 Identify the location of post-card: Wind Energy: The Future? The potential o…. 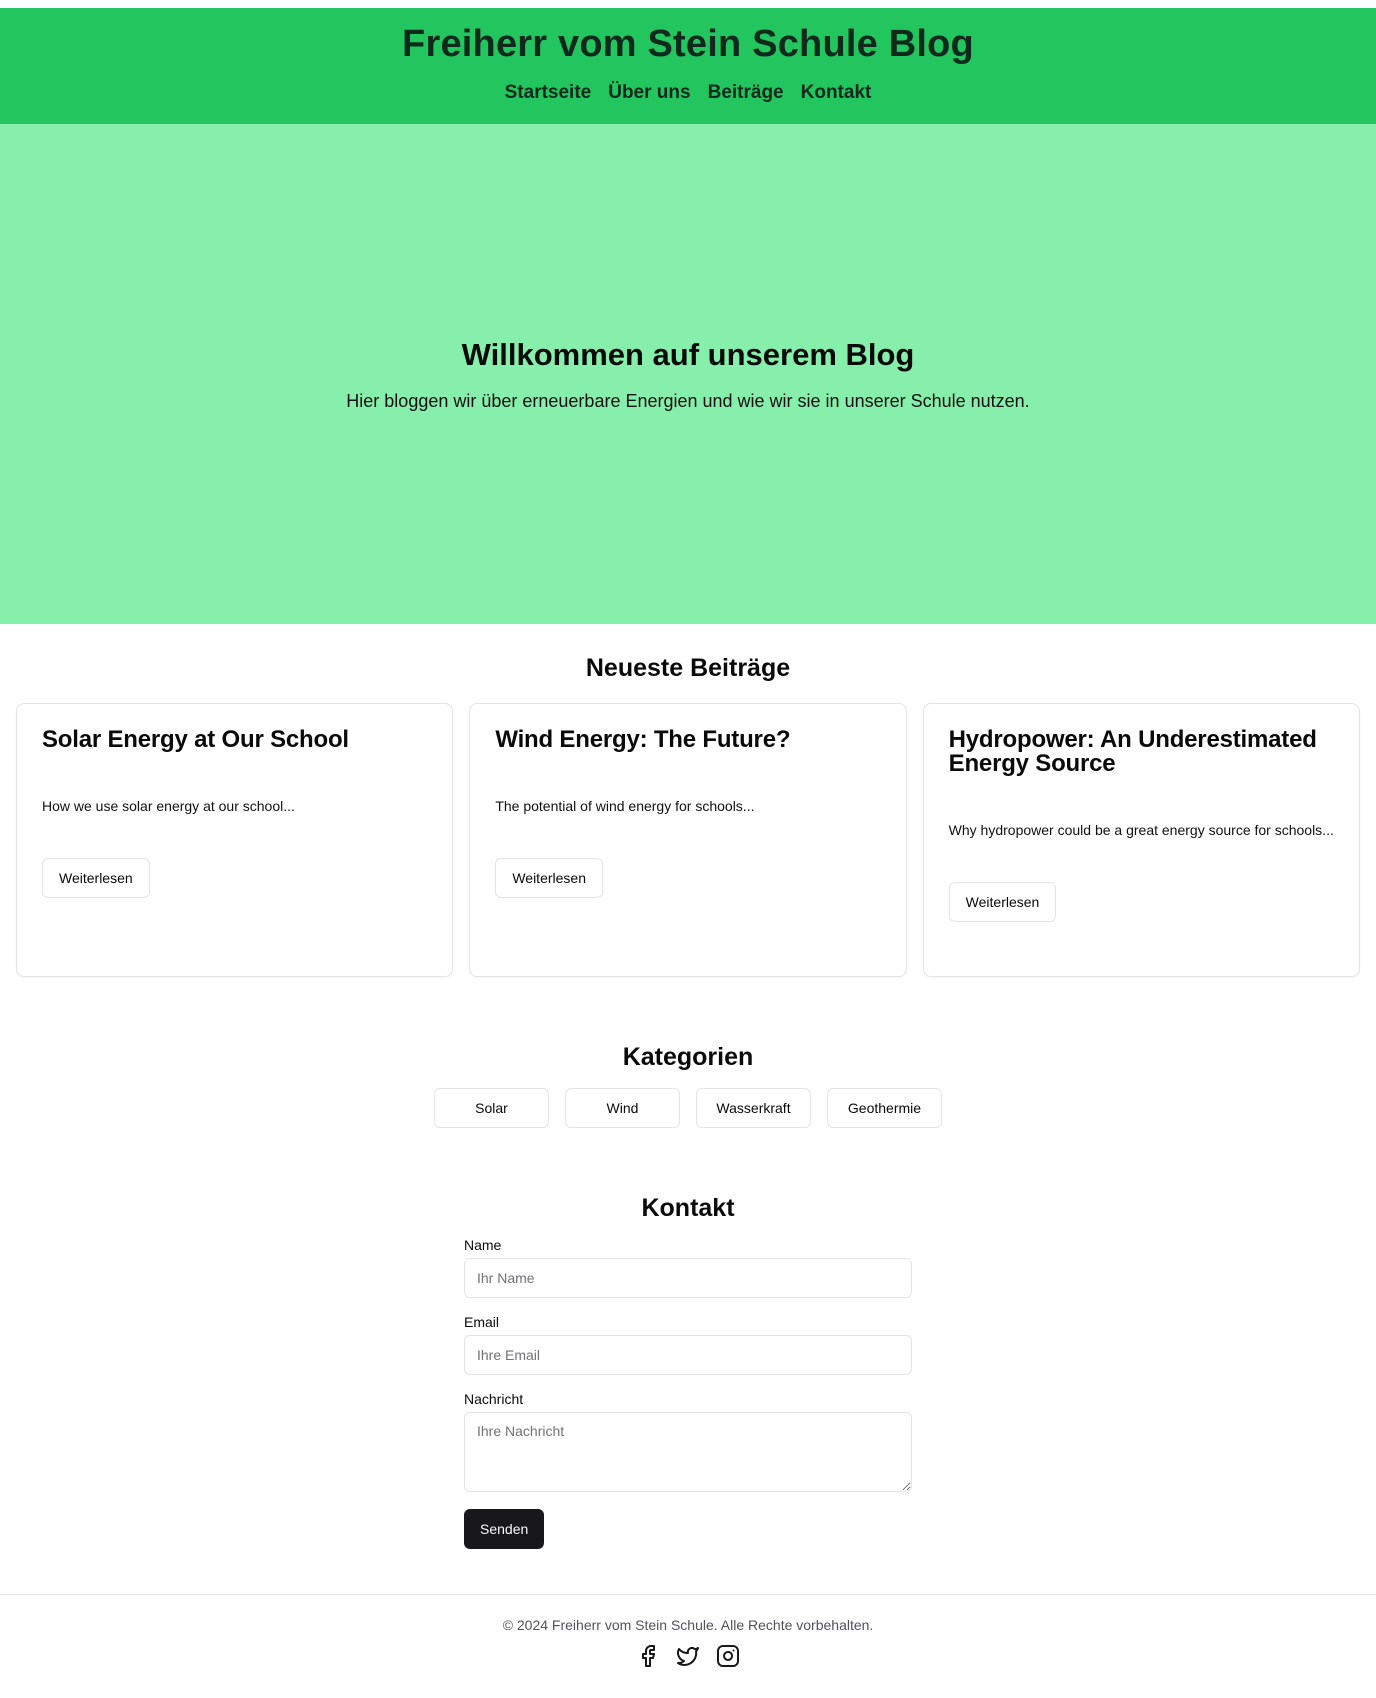
(688, 840).